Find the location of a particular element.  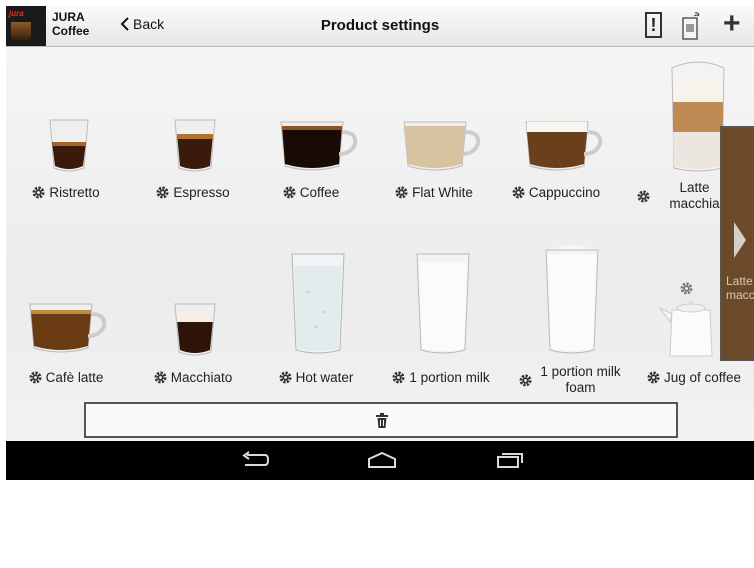

macchiato-glass-icon is located at coordinates (195, 329).